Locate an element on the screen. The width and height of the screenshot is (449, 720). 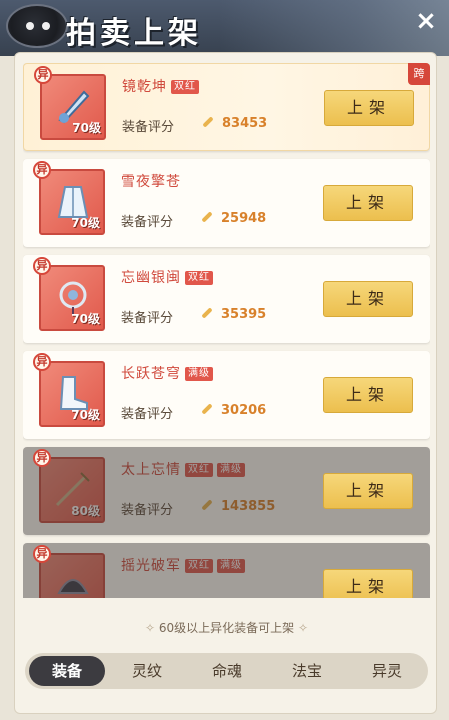
item-name-text: 摇光破军 is located at coordinates (151, 566).